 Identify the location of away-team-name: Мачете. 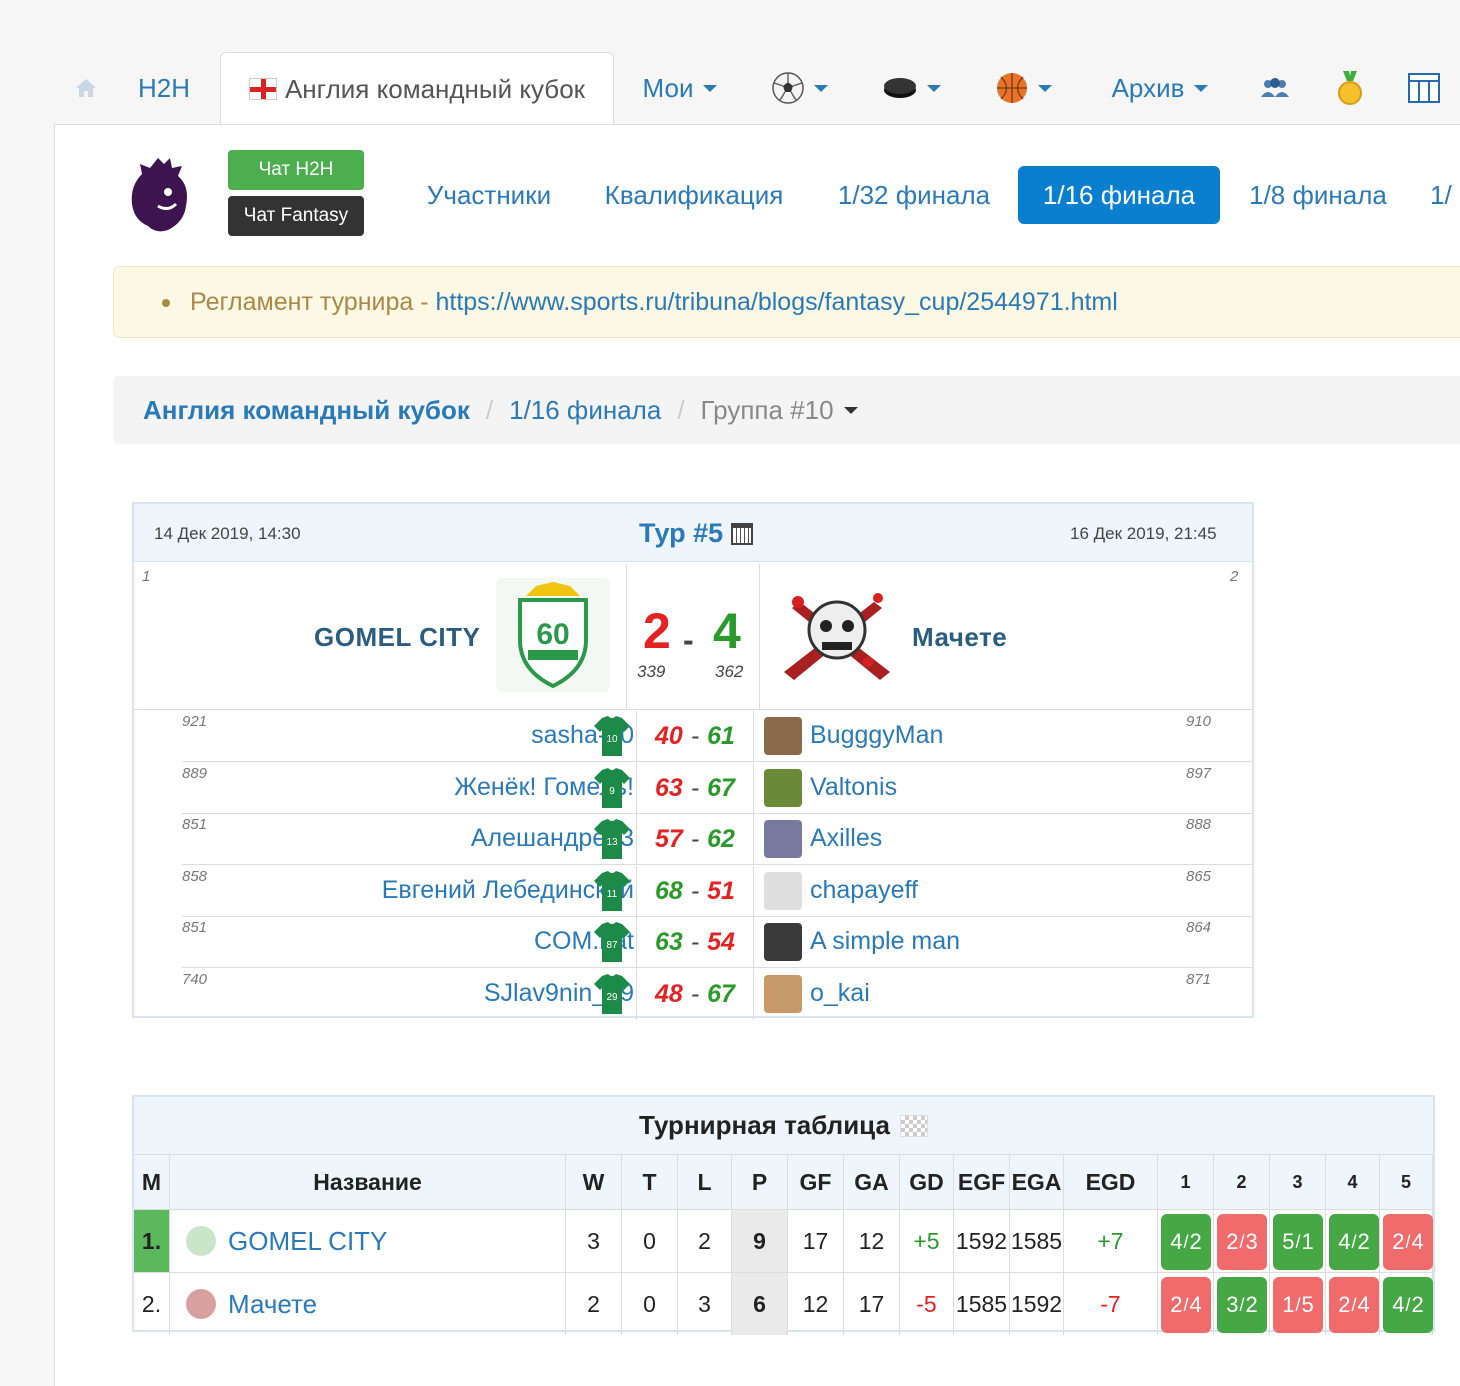
(959, 637).